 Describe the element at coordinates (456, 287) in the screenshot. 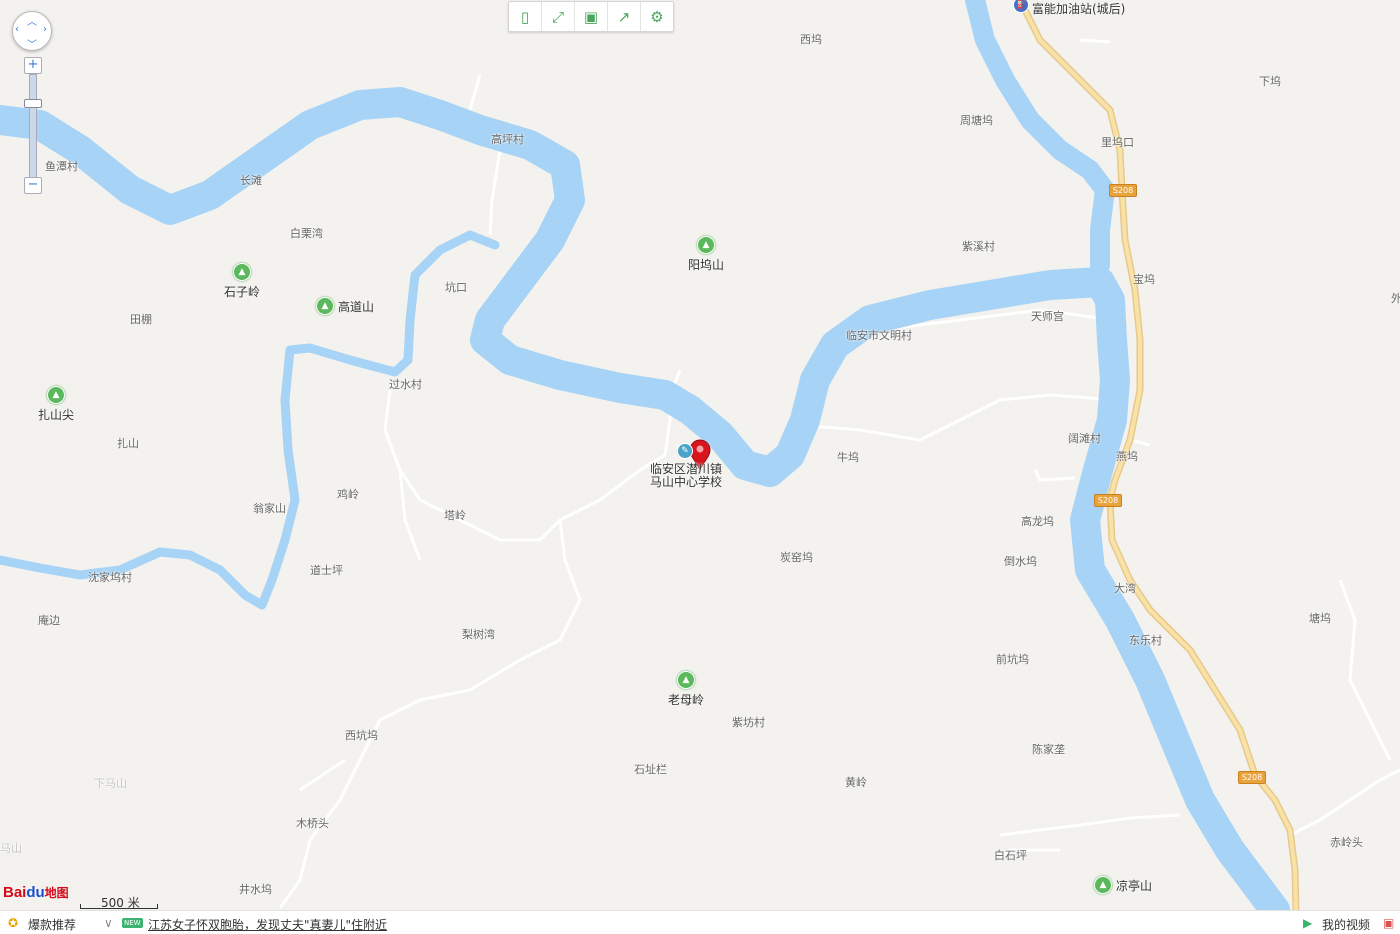

I see `place-label: 坑口` at that location.